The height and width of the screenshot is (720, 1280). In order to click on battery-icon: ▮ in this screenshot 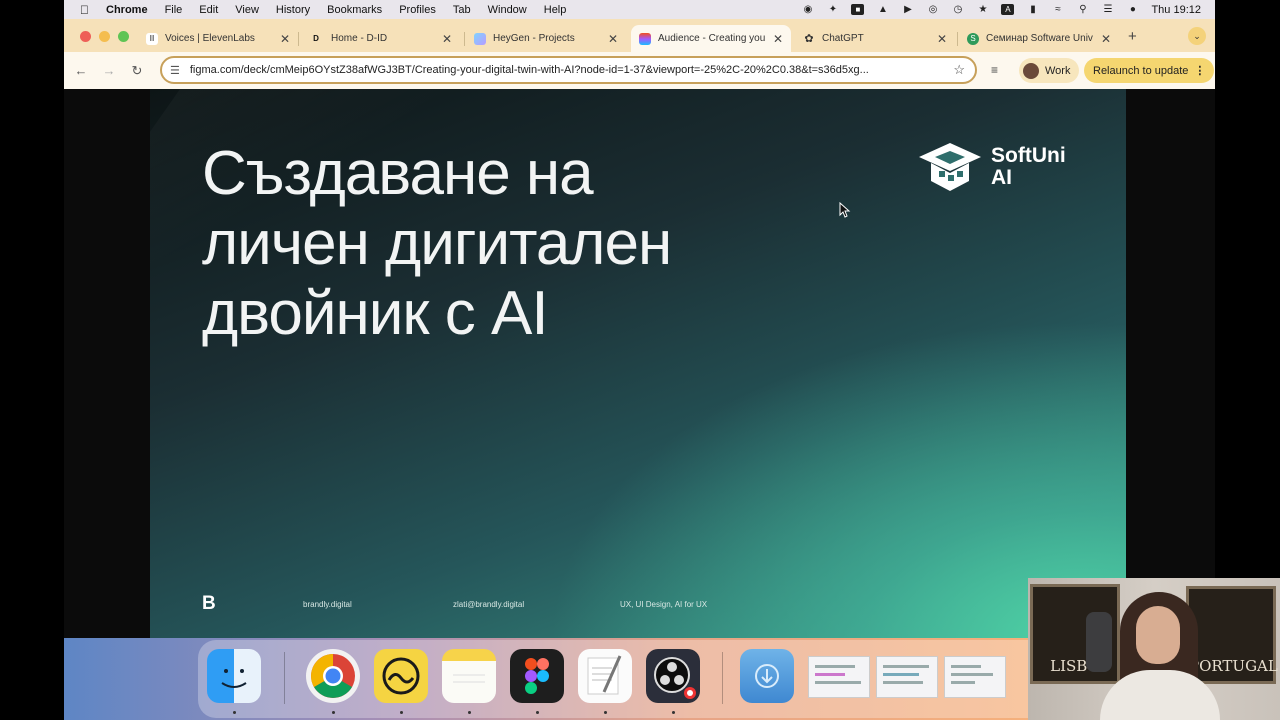, I will do `click(1032, 9)`.